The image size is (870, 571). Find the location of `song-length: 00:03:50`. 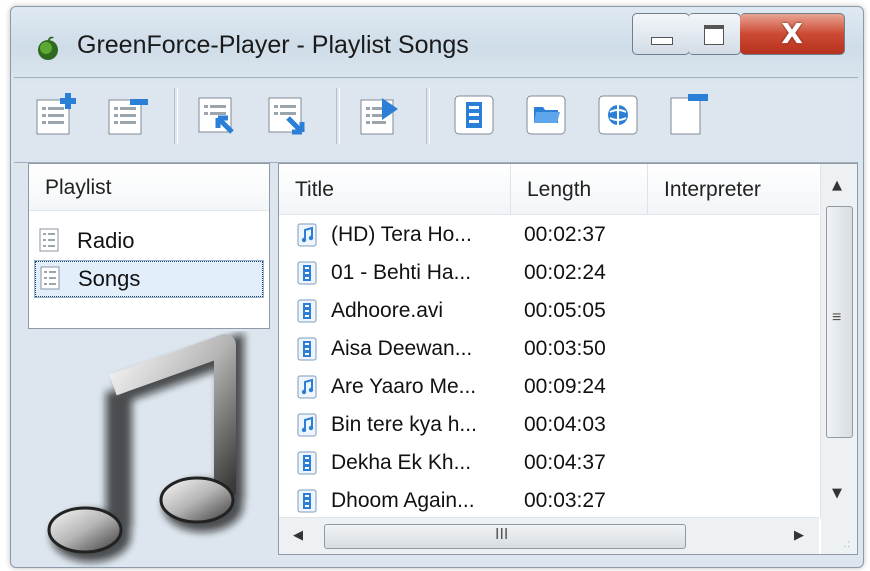

song-length: 00:03:50 is located at coordinates (565, 348).